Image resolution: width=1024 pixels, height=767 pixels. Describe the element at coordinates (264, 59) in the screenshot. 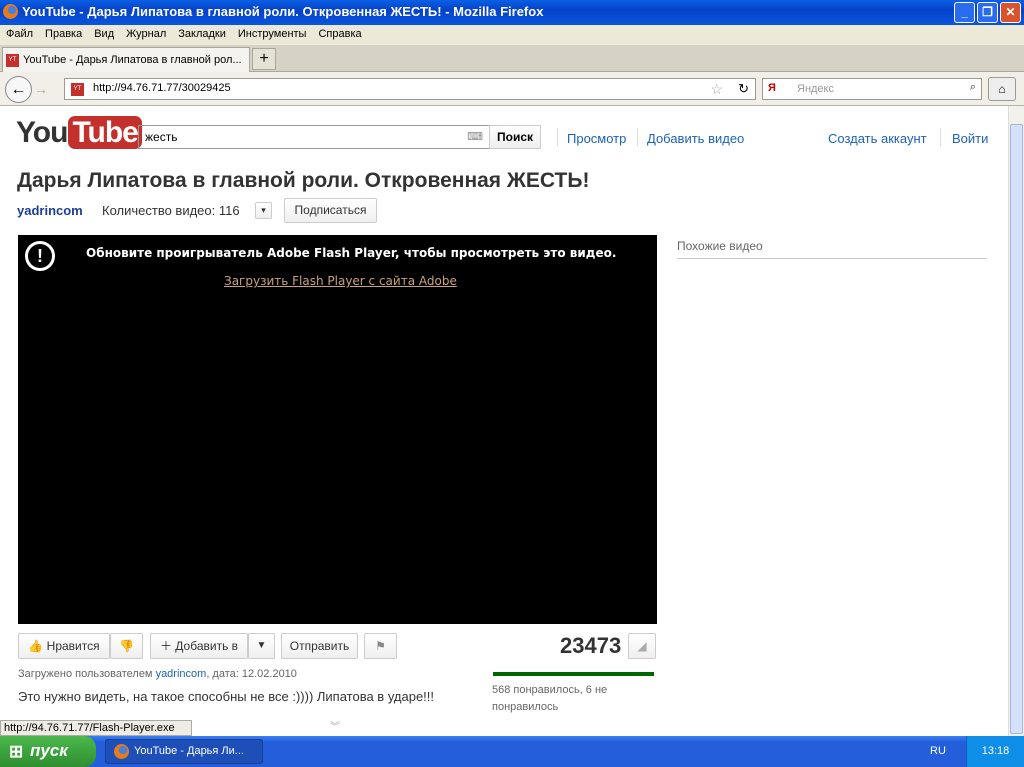

I see `new-tab-button: +` at that location.